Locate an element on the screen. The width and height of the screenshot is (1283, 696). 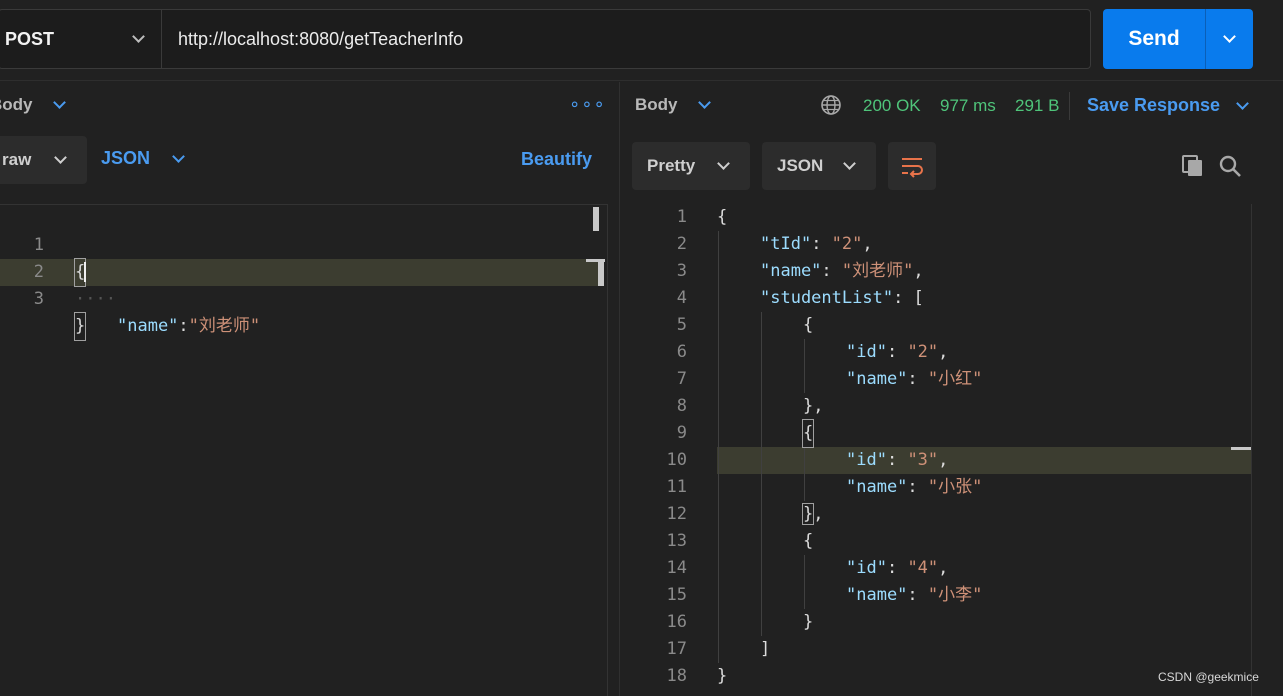
code-text: } is located at coordinates (80, 326).